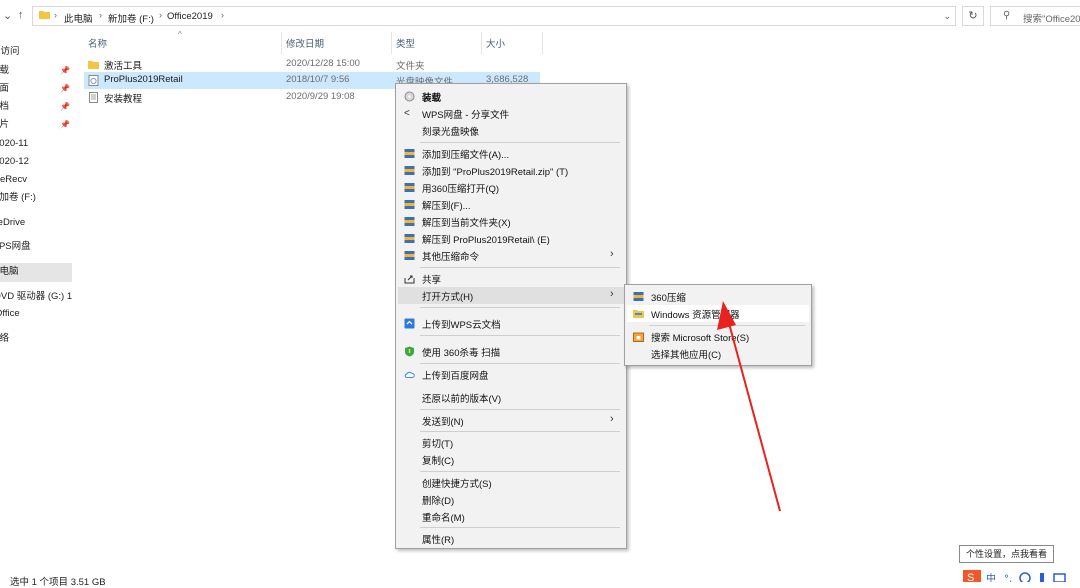 The width and height of the screenshot is (1080, 588). I want to click on menu-item-burn-disc-image: 刻录光盘映像, so click(511, 130).